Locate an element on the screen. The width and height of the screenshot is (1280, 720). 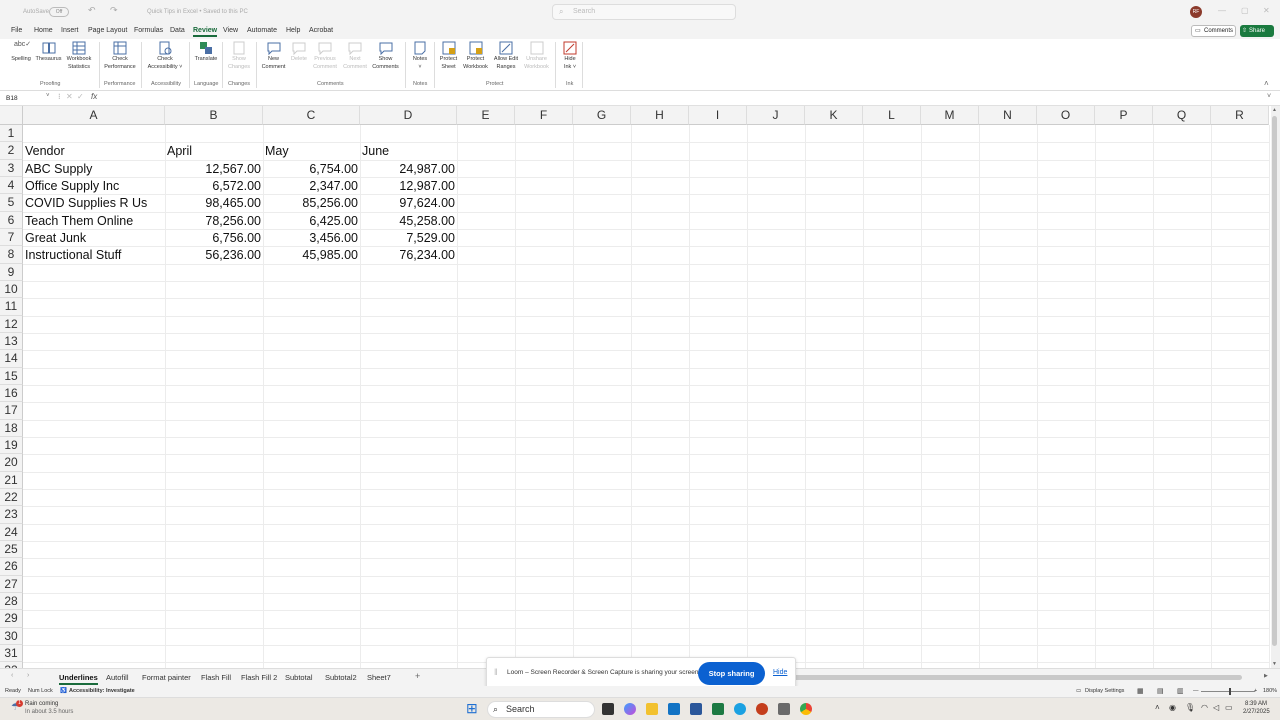
cell-c5: 85,256.00 is located at coordinates (311, 203).